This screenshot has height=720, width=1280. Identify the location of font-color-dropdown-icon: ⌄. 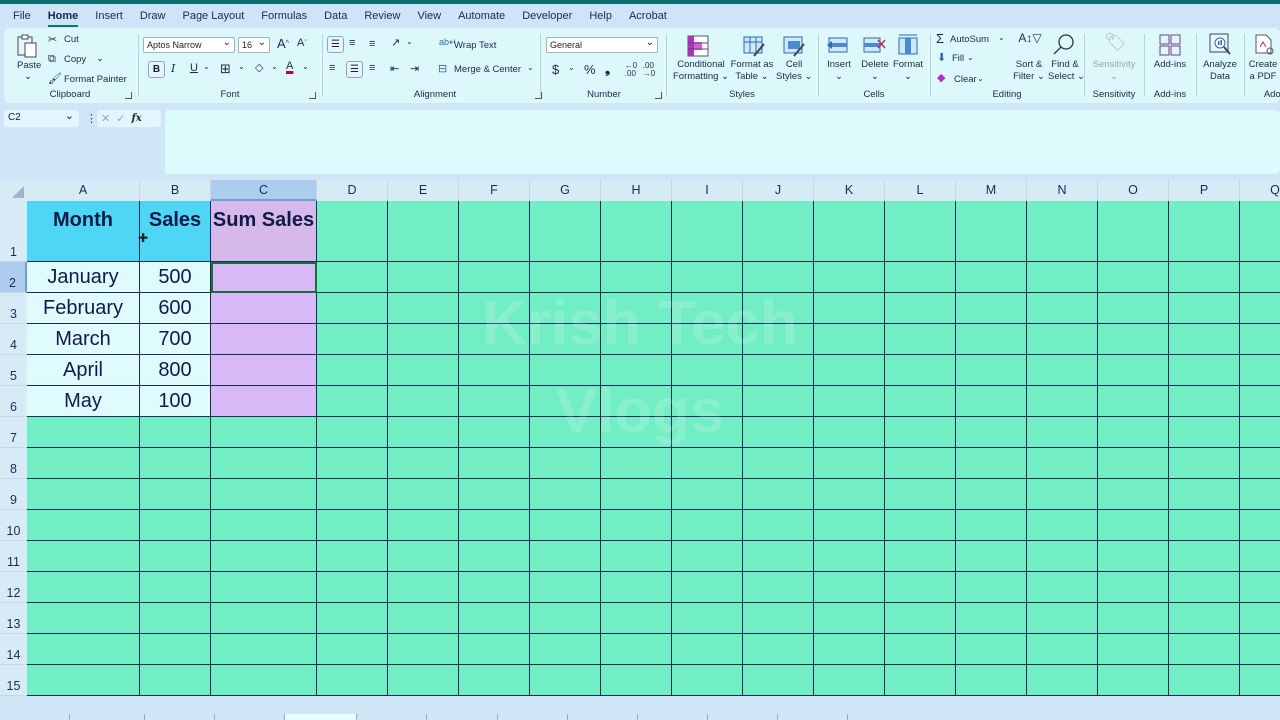
(305, 66).